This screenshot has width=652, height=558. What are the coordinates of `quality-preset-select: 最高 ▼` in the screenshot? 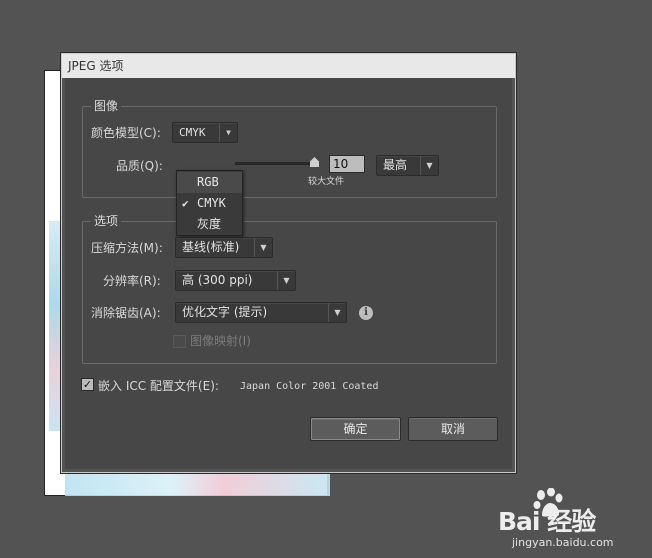 It's located at (407, 165).